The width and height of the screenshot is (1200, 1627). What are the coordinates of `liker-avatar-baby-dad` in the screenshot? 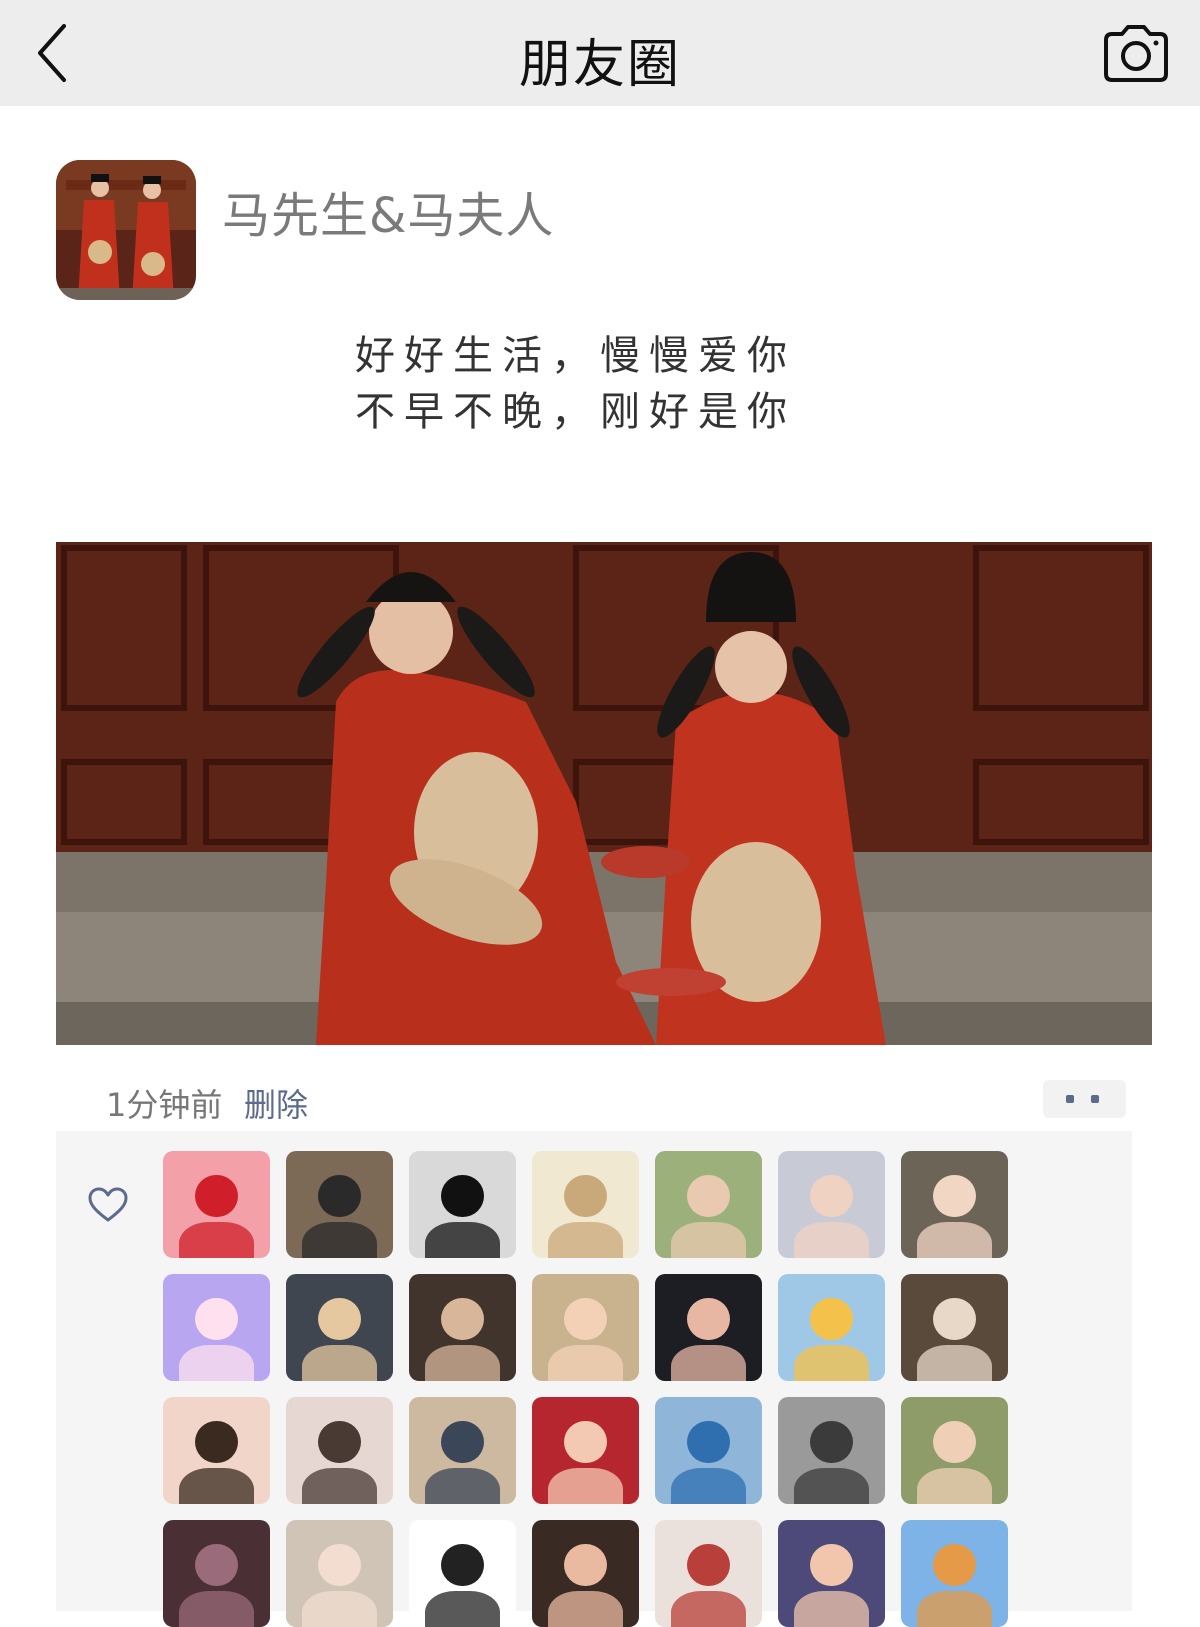 It's located at (954, 1204).